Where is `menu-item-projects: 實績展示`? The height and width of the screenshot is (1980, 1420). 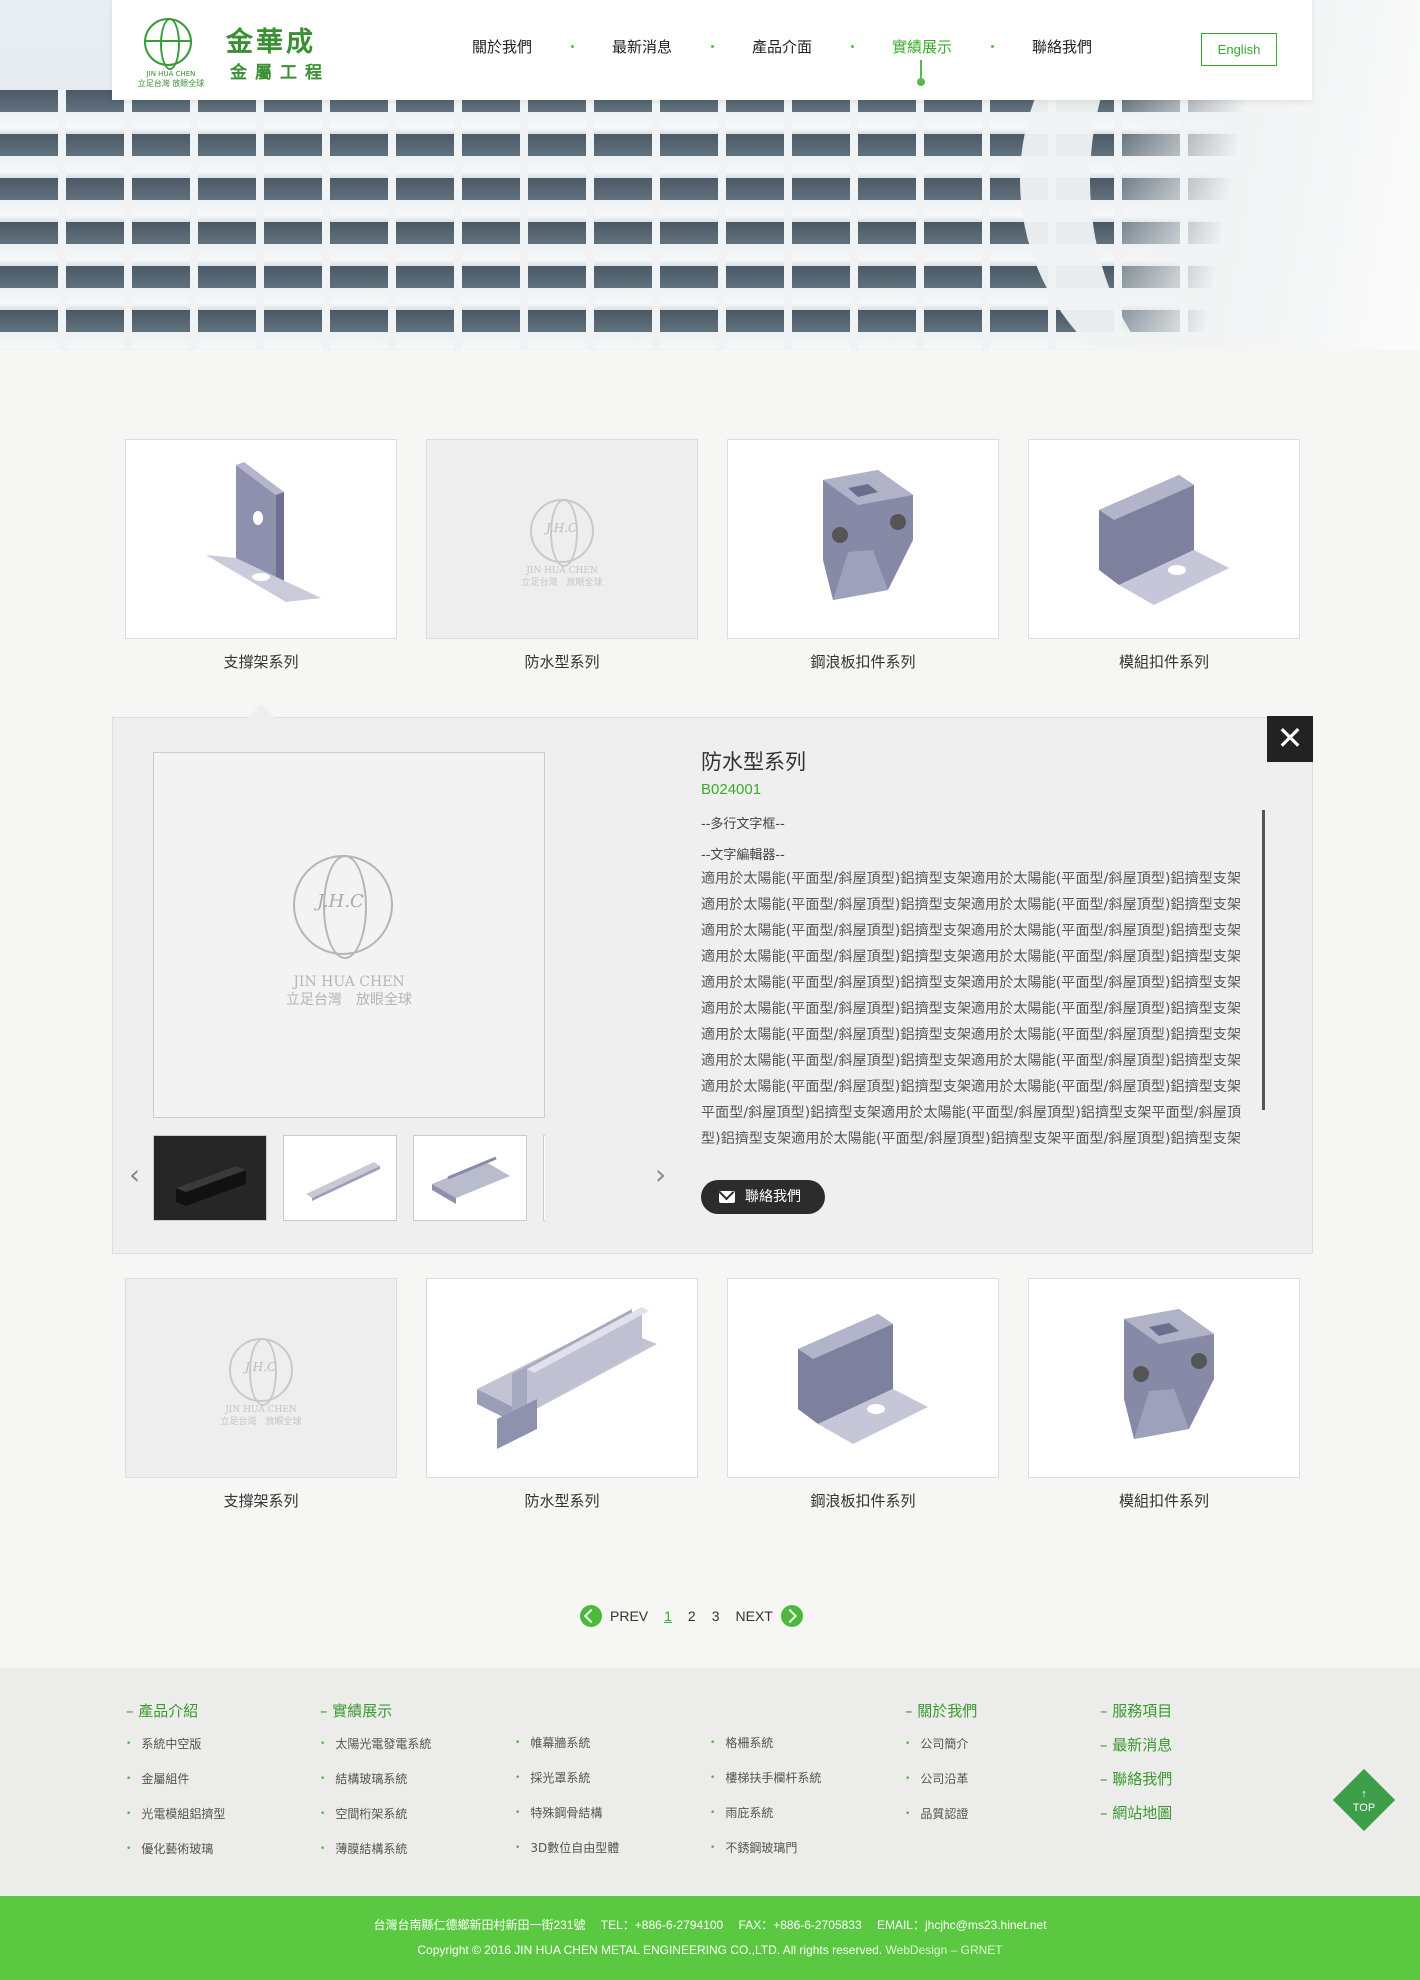 menu-item-projects: 實績展示 is located at coordinates (923, 61).